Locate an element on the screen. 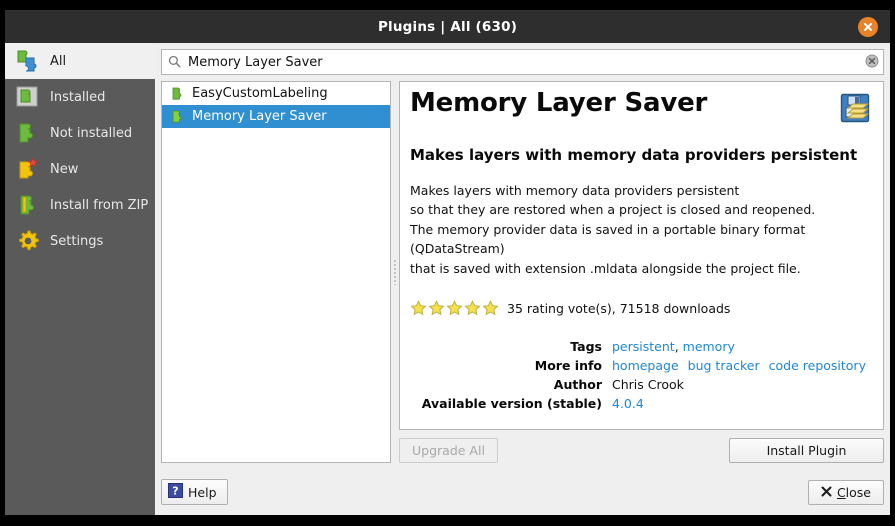 The height and width of the screenshot is (526, 895). splitter-grip is located at coordinates (395, 272).